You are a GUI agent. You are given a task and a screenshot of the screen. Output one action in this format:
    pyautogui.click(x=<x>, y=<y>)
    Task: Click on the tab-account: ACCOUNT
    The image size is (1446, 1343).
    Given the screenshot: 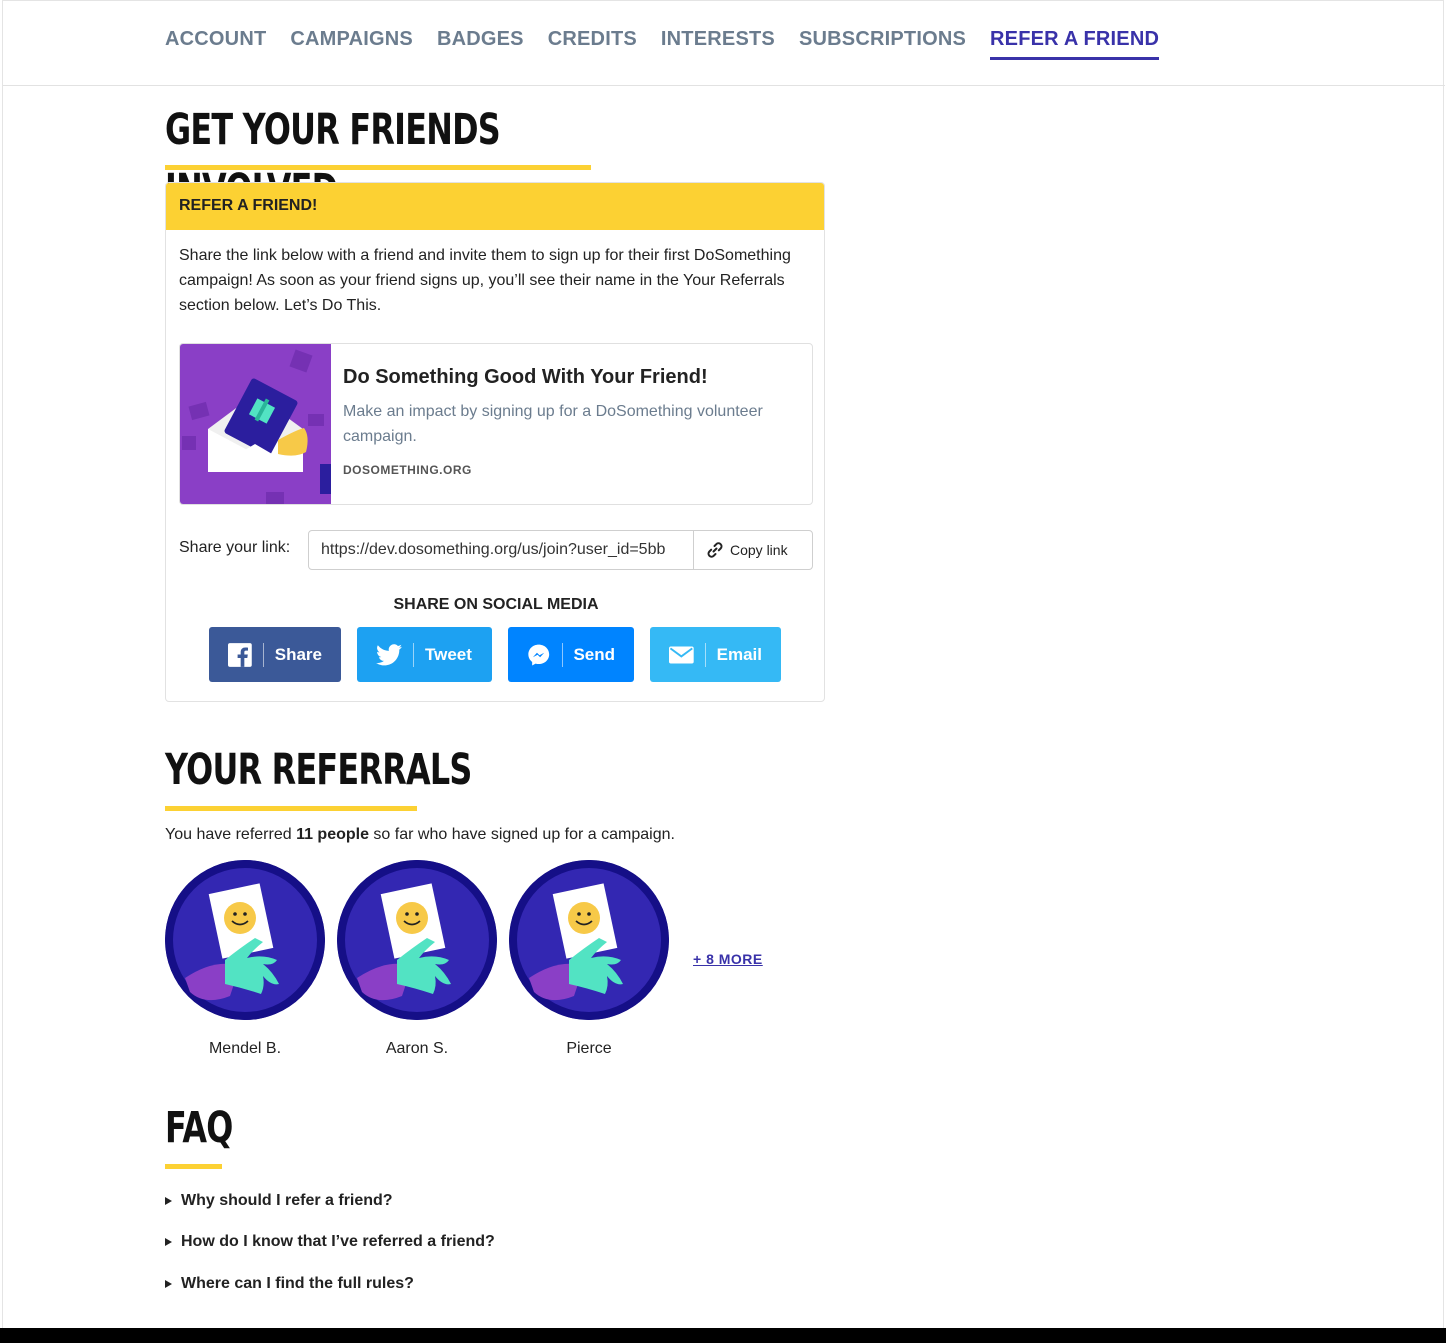 What is the action you would take?
    pyautogui.click(x=215, y=44)
    